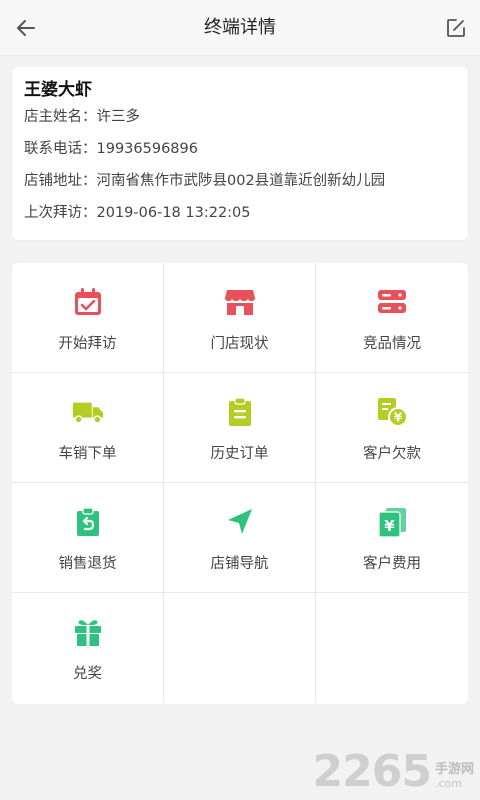 The width and height of the screenshot is (480, 800). Describe the element at coordinates (239, 454) in the screenshot. I see `menu-label: 历史订单` at that location.